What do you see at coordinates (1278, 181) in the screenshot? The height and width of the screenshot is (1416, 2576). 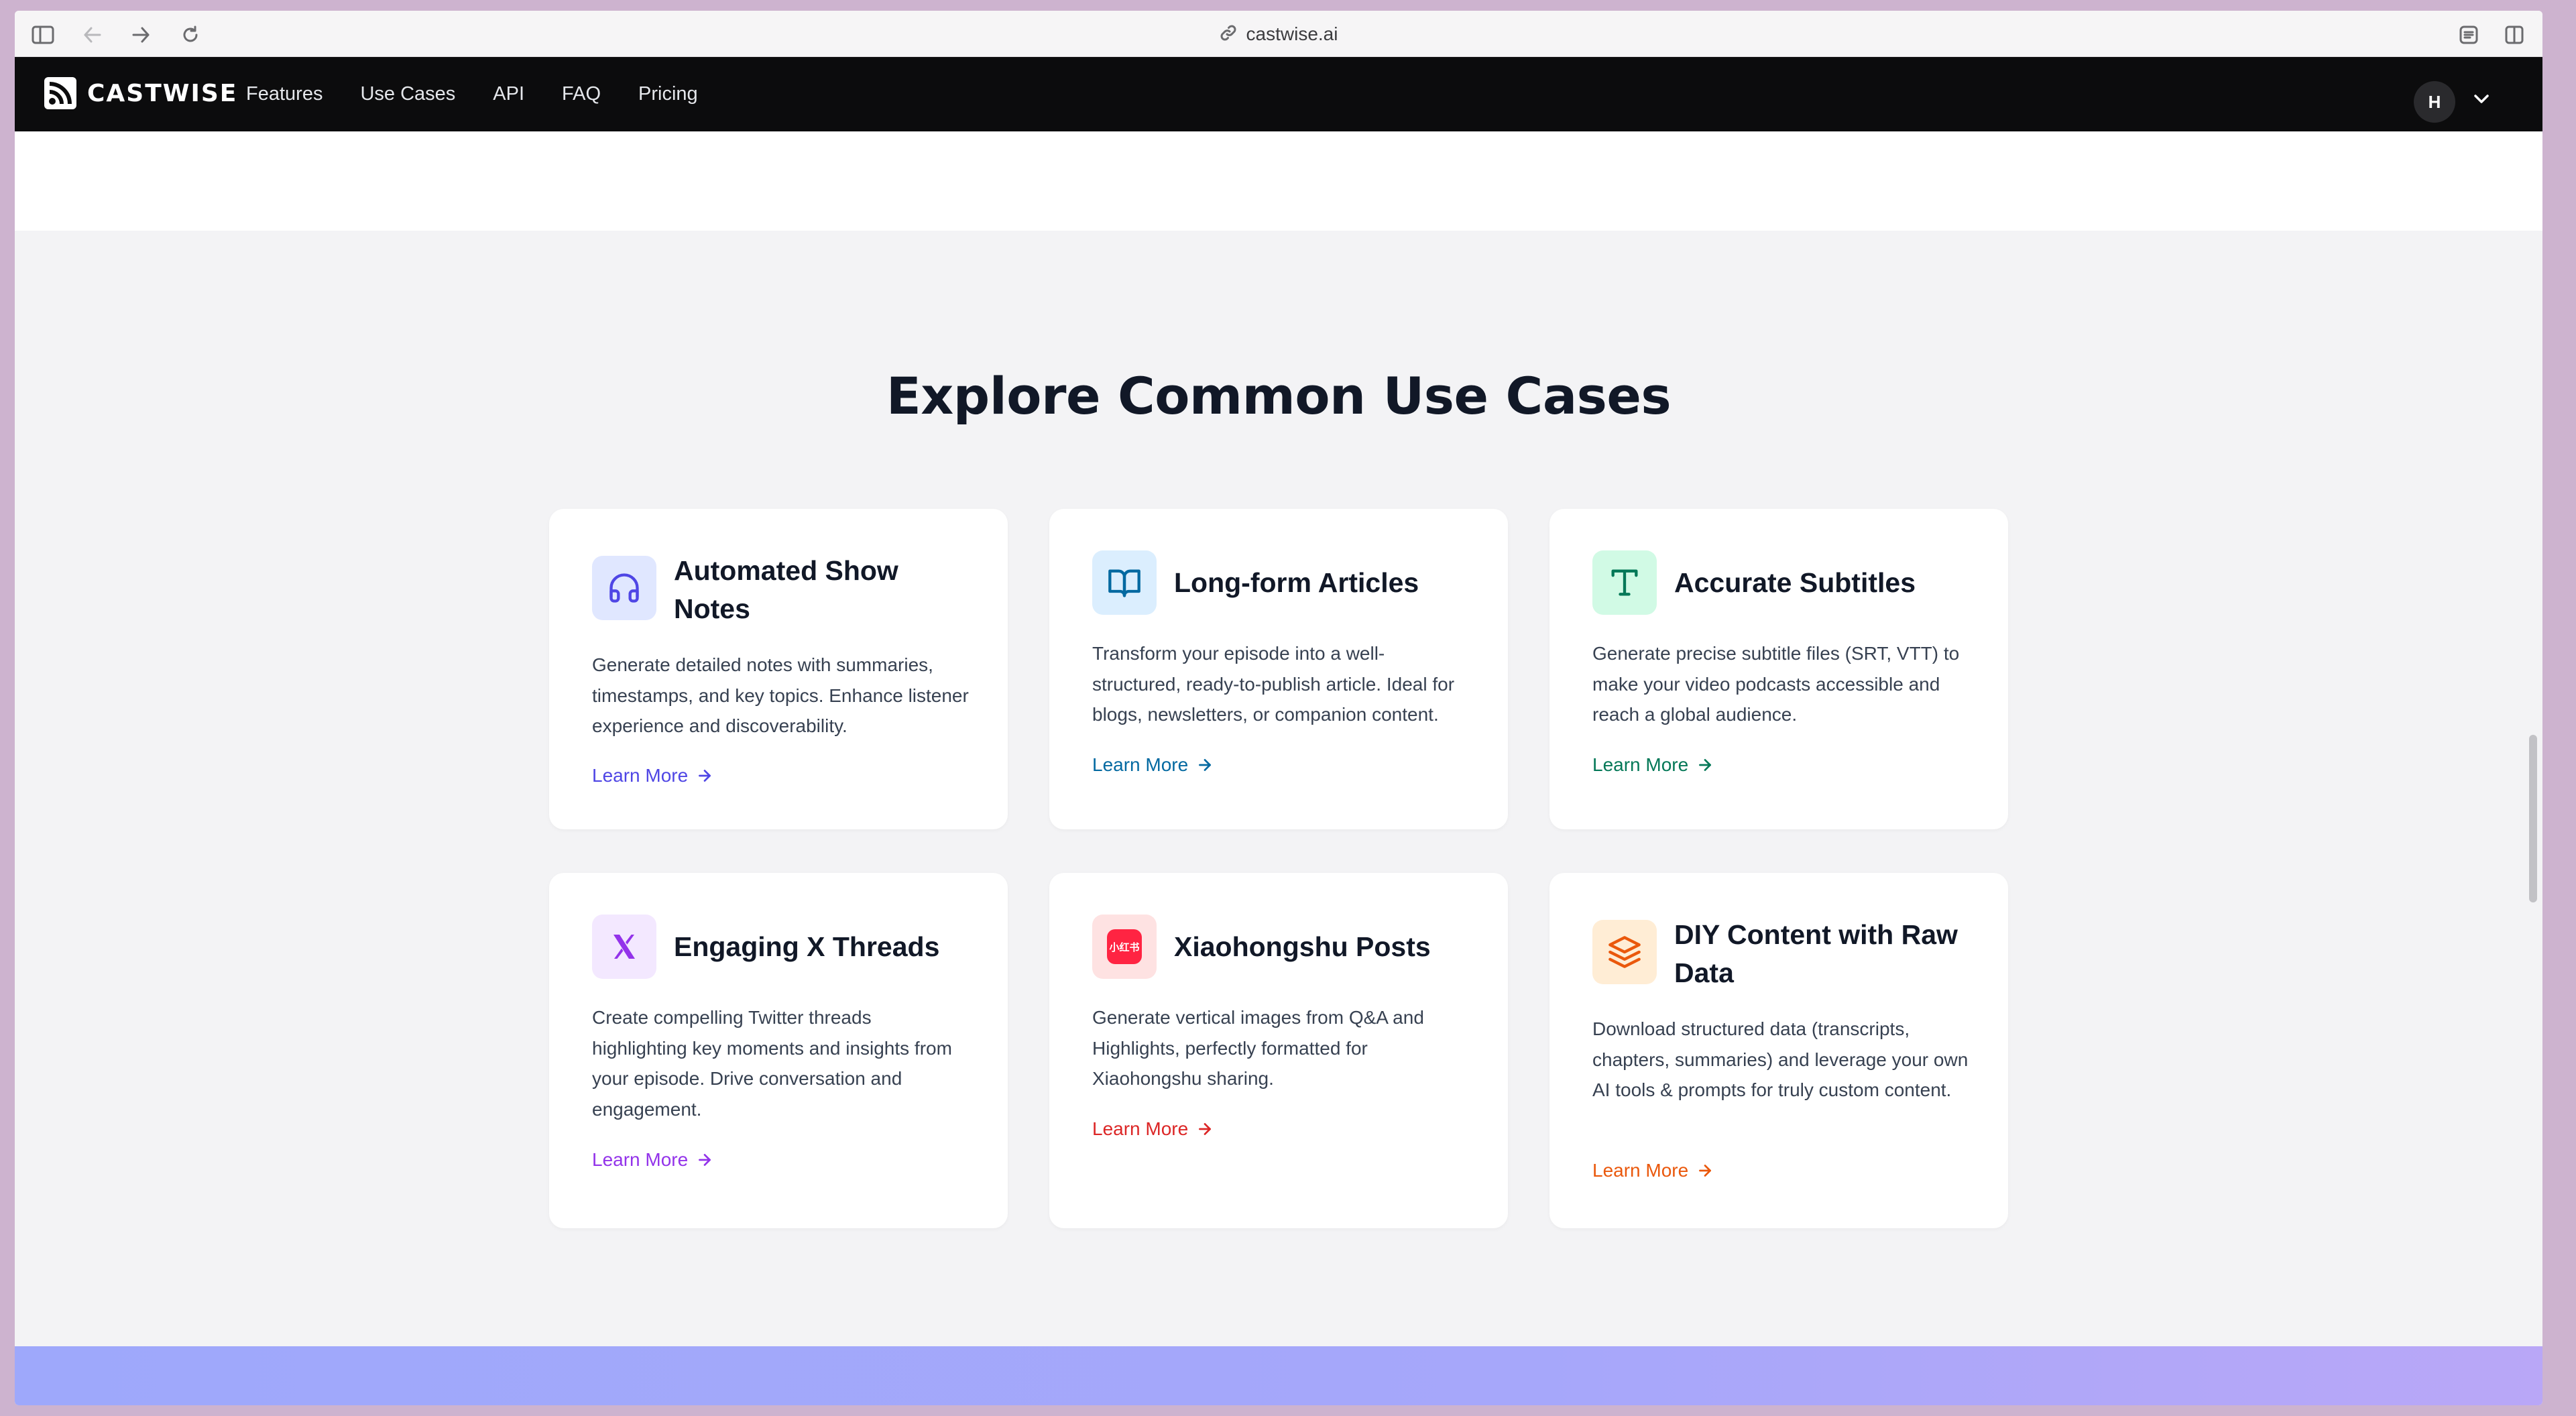 I see `previous-section` at bounding box center [1278, 181].